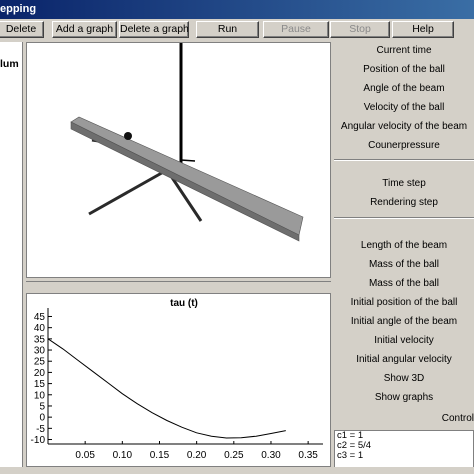 Image resolution: width=474 pixels, height=474 pixels. What do you see at coordinates (40, 429) in the screenshot?
I see `y-tick-label: -5` at bounding box center [40, 429].